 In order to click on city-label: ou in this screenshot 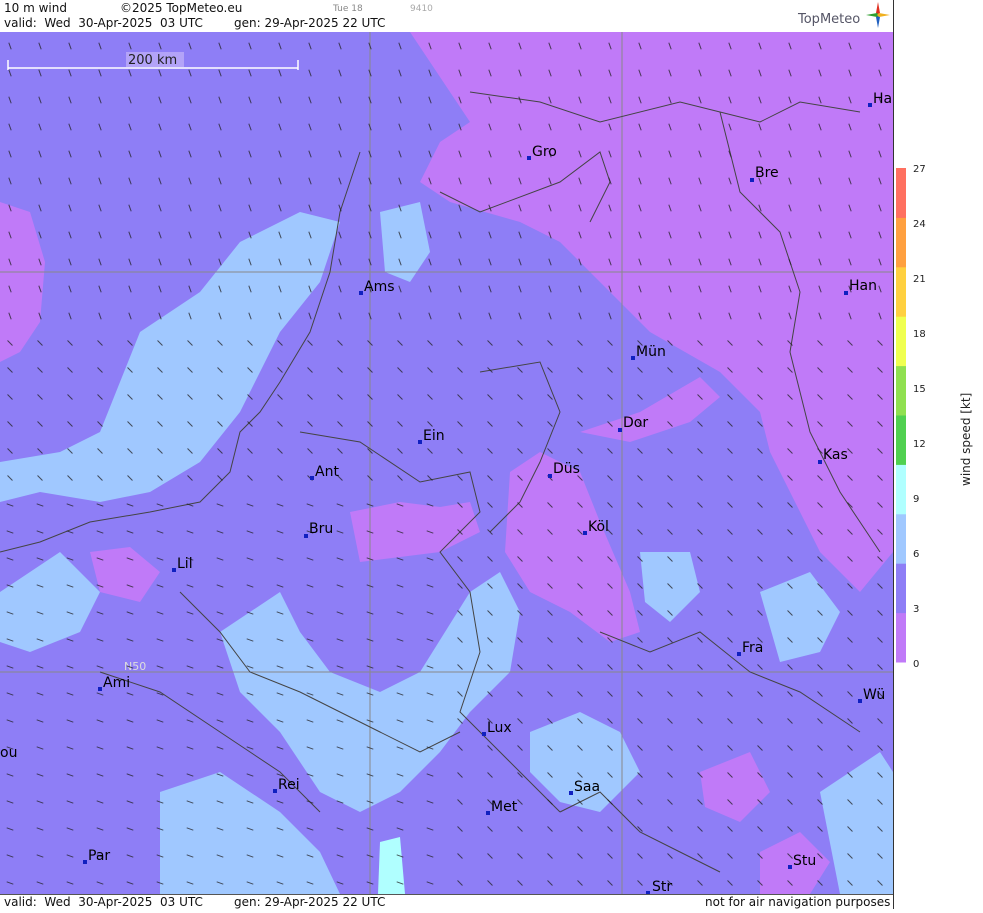, I will do `click(8, 753)`.